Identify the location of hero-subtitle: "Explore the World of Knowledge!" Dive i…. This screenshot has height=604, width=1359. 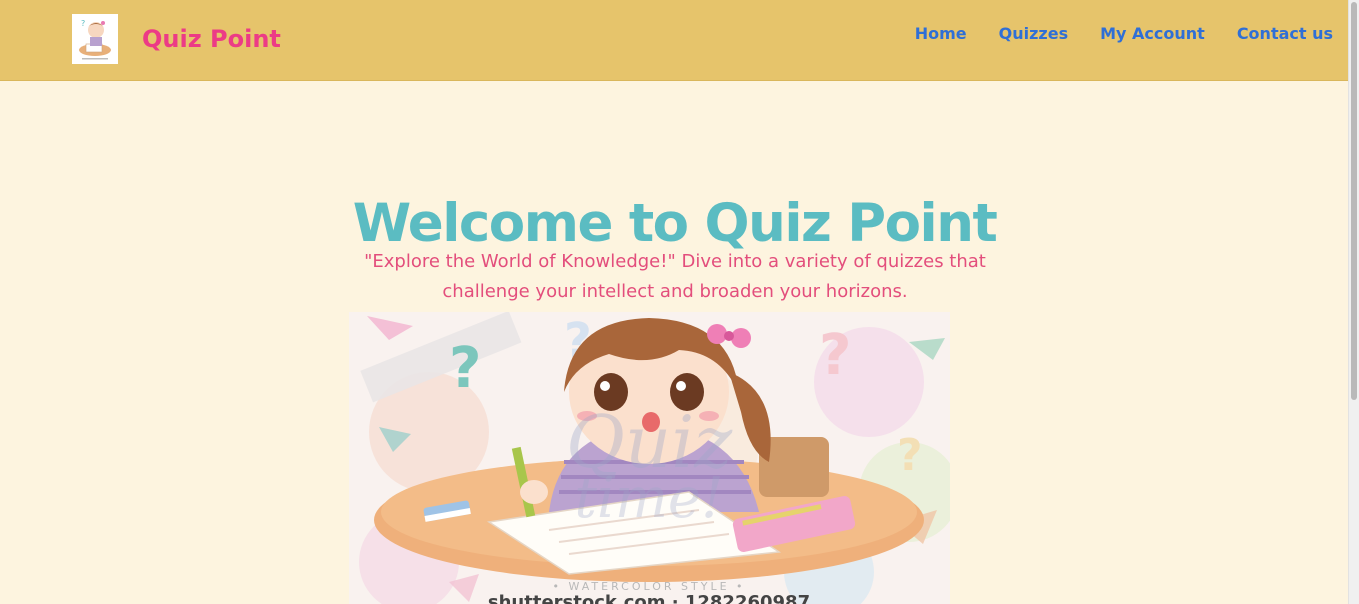
(675, 276).